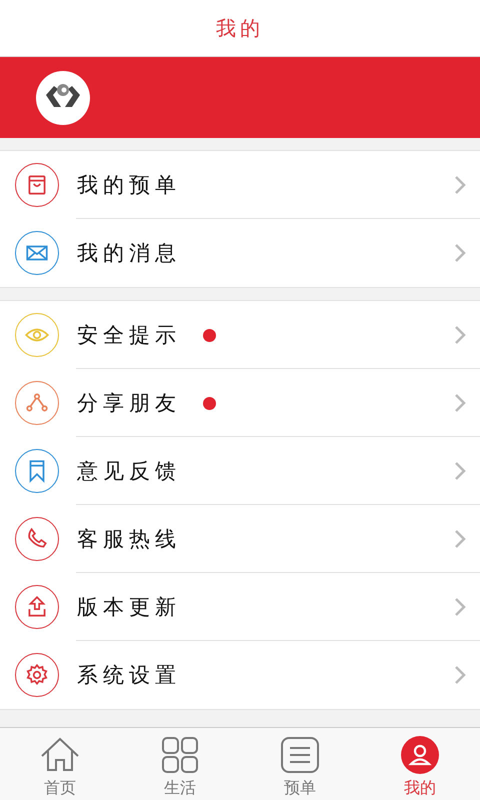 The width and height of the screenshot is (480, 800). What do you see at coordinates (129, 185) in the screenshot?
I see `menu-label: 我的预单` at bounding box center [129, 185].